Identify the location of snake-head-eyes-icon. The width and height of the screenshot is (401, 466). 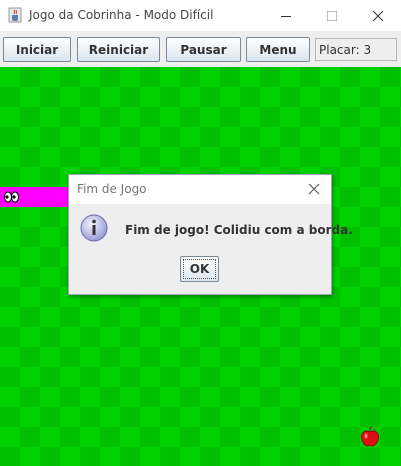
(11, 197).